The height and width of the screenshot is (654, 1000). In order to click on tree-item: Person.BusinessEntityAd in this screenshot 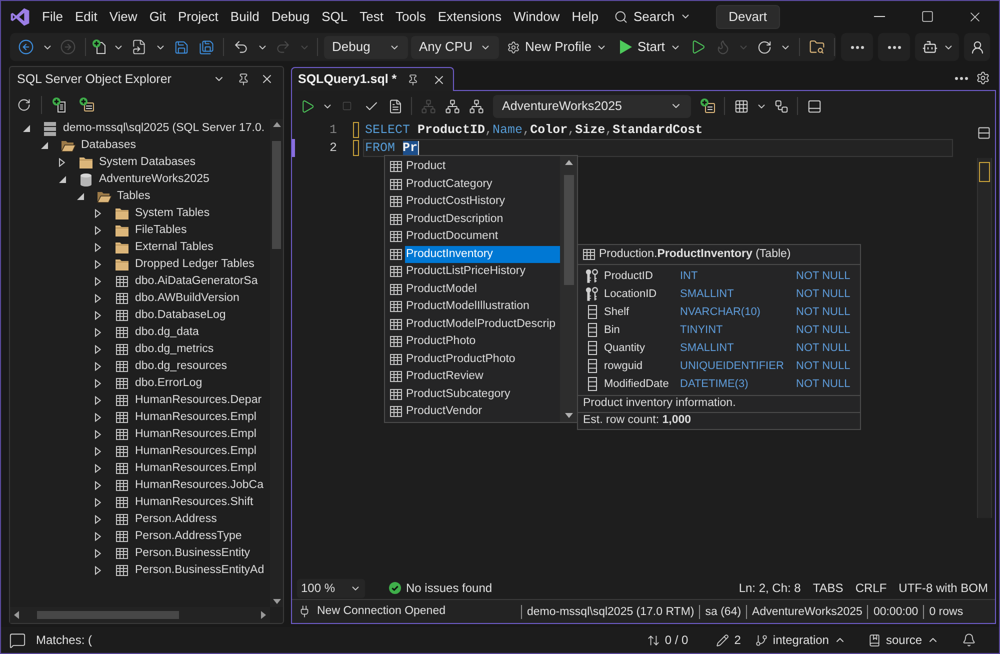, I will do `click(199, 570)`.